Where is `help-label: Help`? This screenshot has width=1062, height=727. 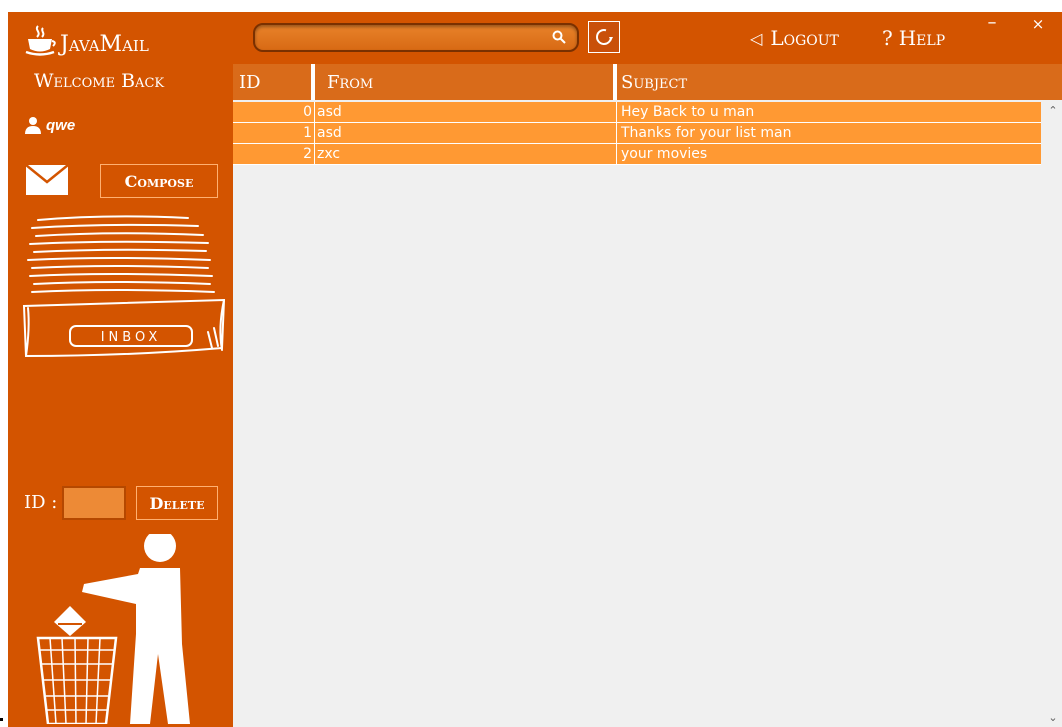 help-label: Help is located at coordinates (922, 38).